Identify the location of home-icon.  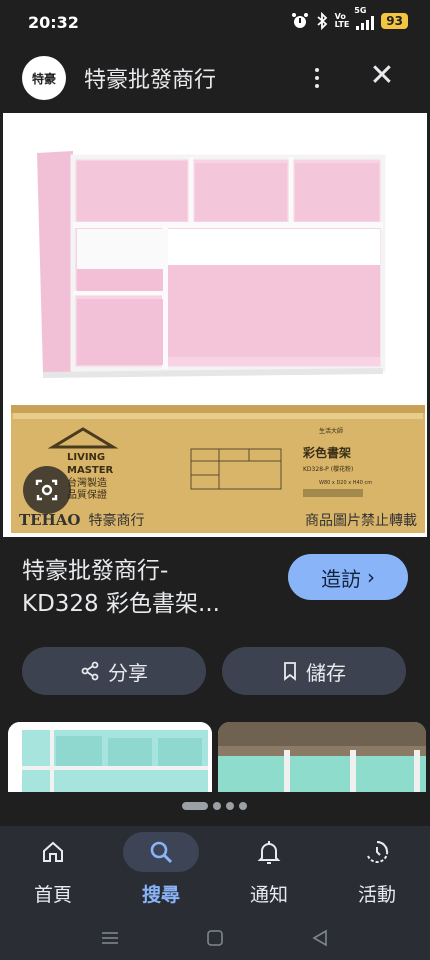
(53, 851).